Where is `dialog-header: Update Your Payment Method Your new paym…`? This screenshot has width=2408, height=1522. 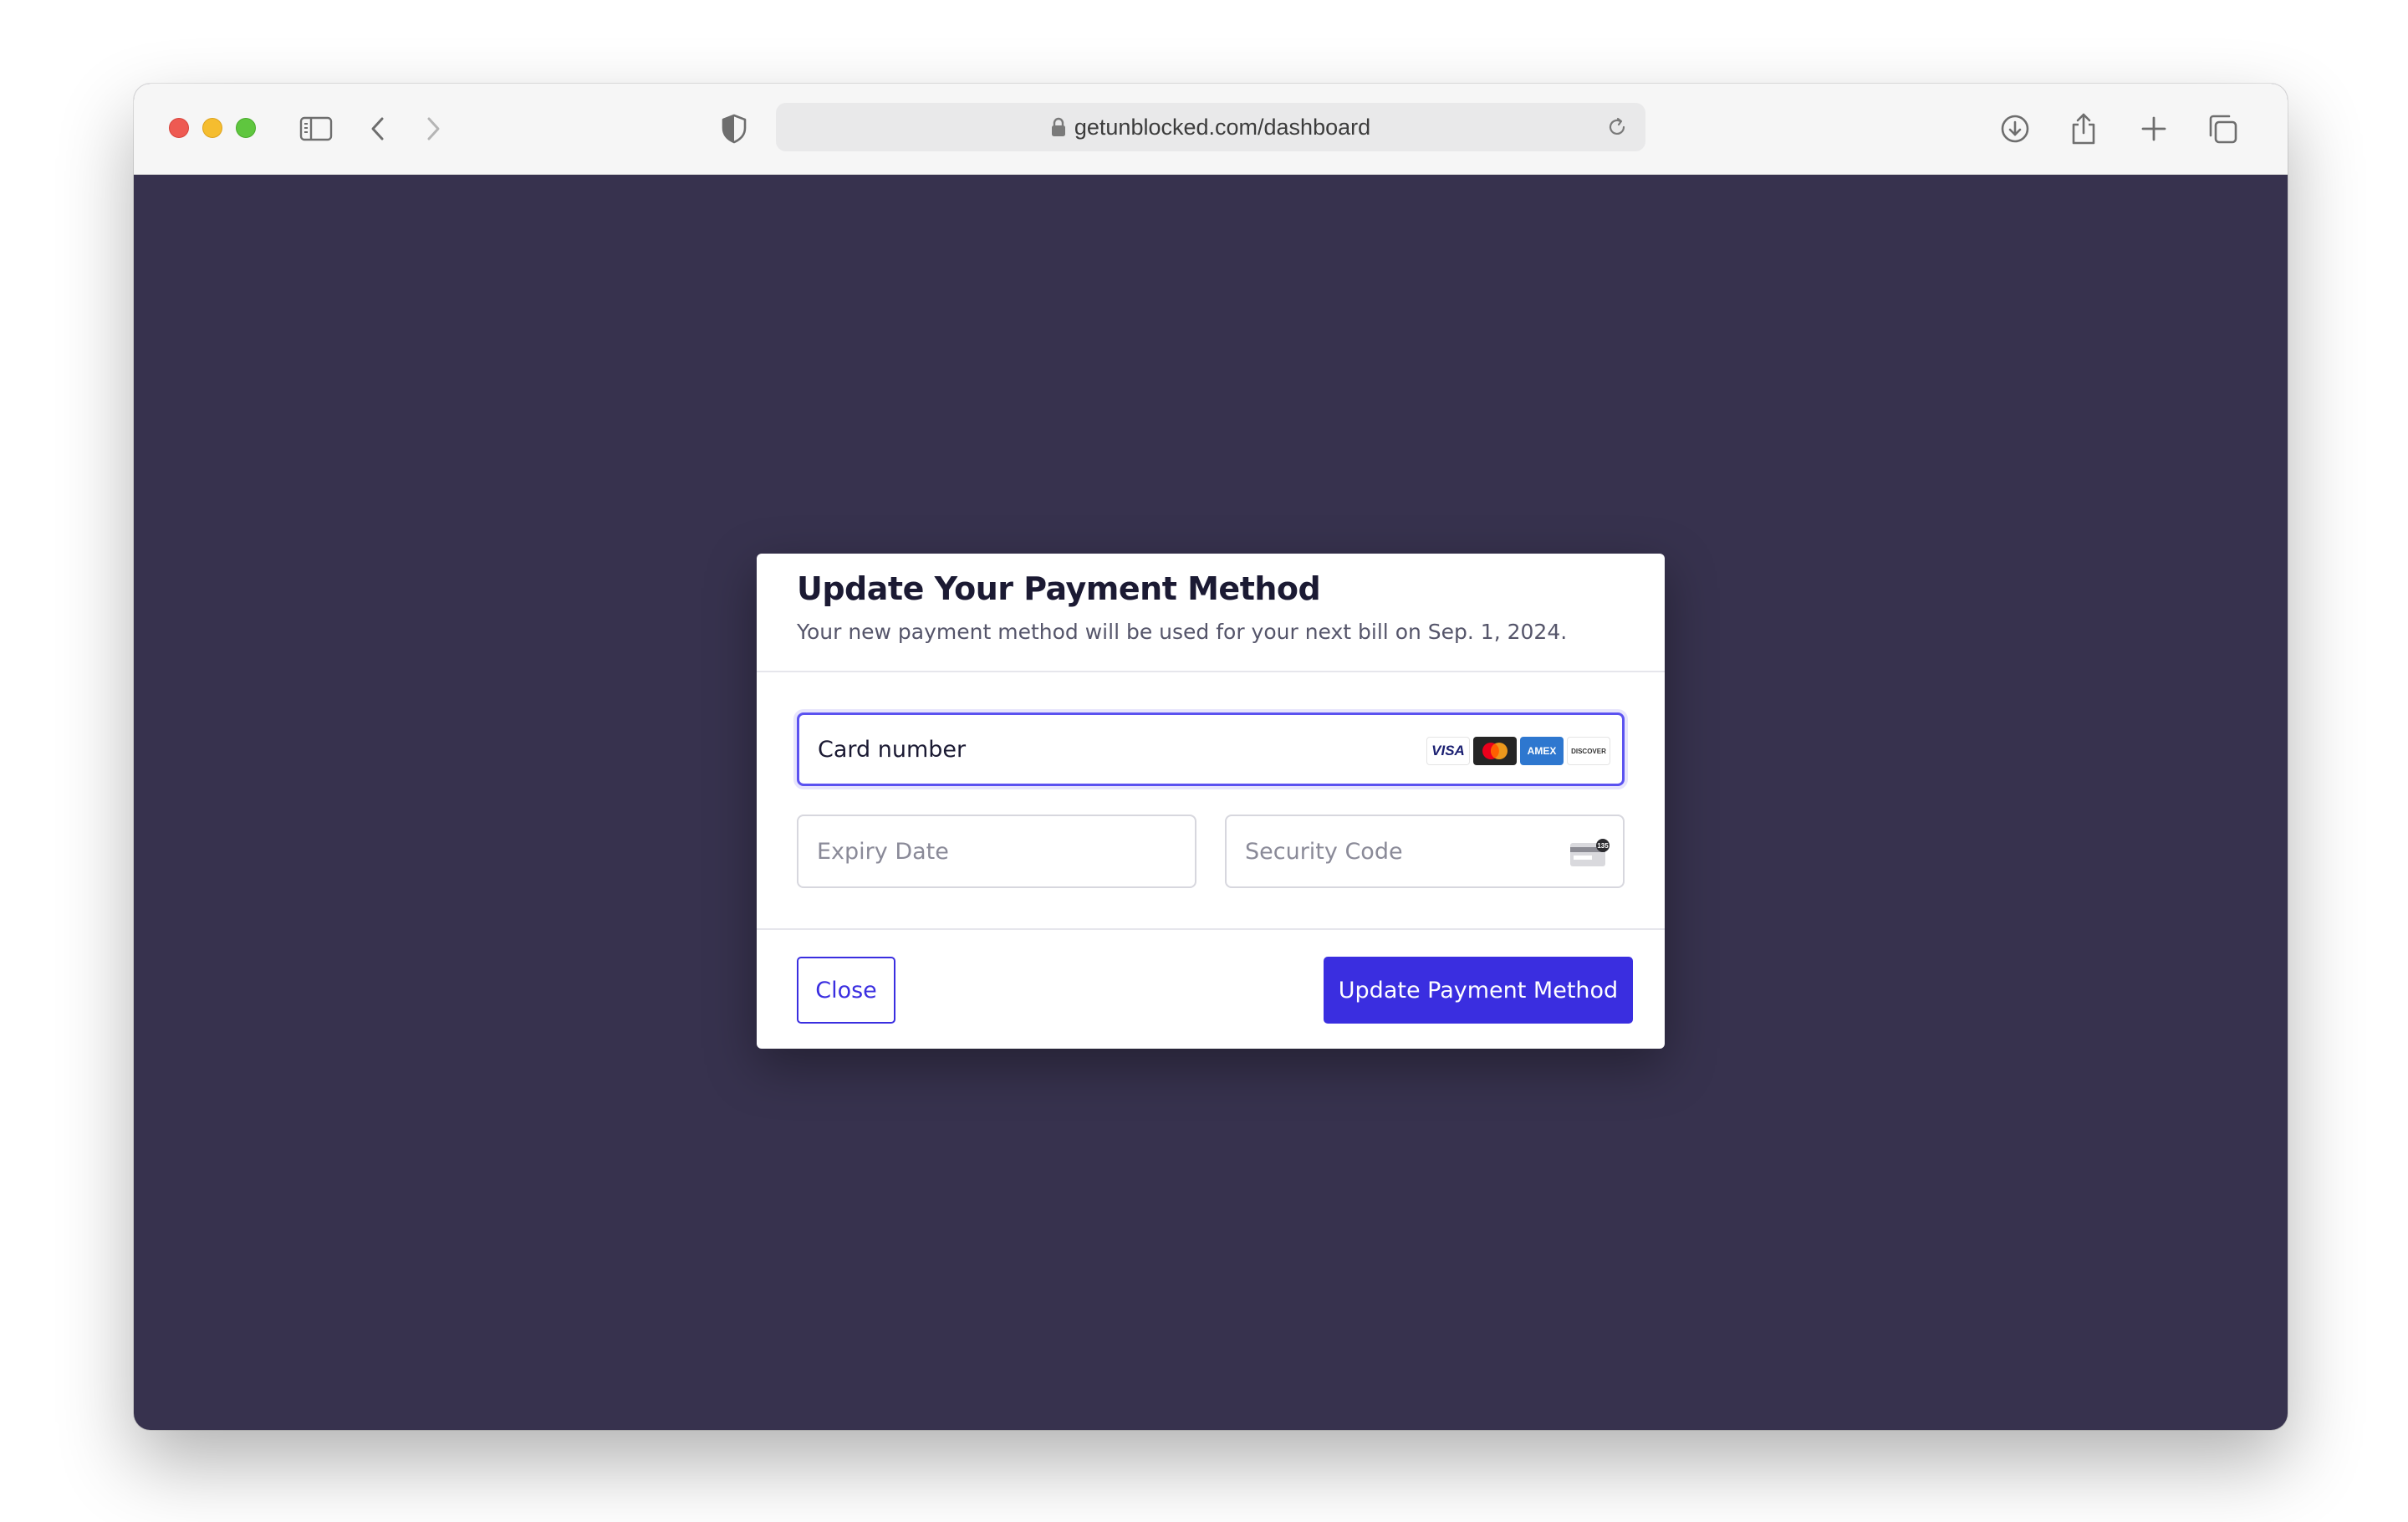 dialog-header: Update Your Payment Method Your new paym… is located at coordinates (1211, 613).